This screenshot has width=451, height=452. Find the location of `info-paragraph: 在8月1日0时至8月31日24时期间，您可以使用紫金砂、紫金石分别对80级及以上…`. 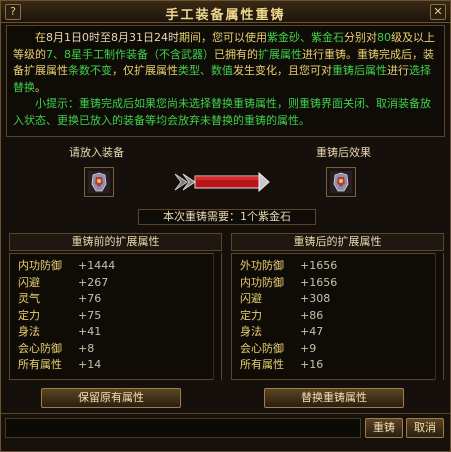

info-paragraph: 在8月1日0时至8月31日24时期间，您可以使用紫金砂、紫金石分别对80级及以上… is located at coordinates (225, 63).